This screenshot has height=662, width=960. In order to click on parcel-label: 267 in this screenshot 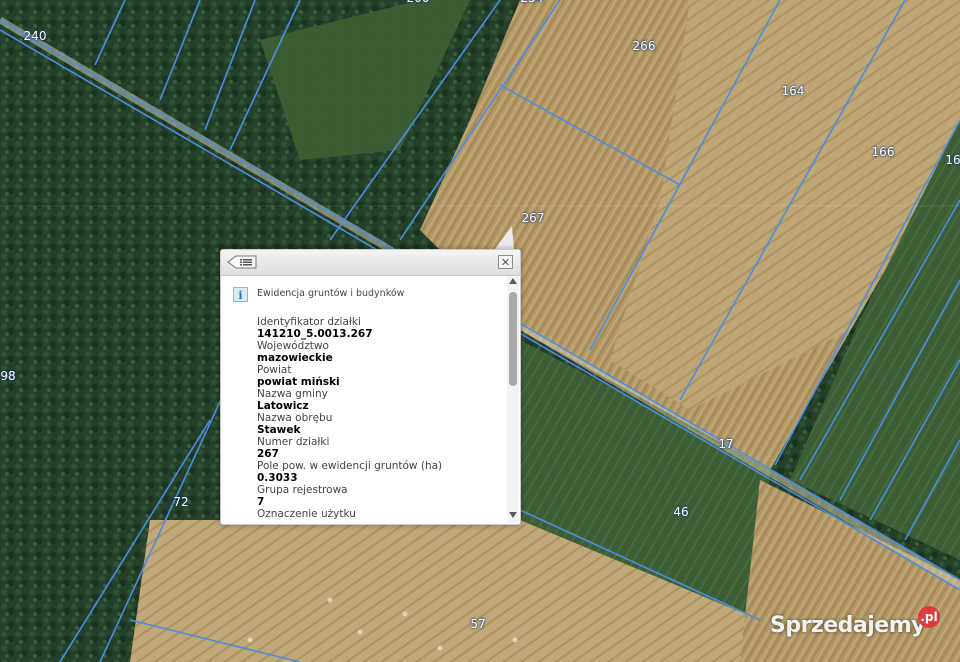, I will do `click(533, 218)`.